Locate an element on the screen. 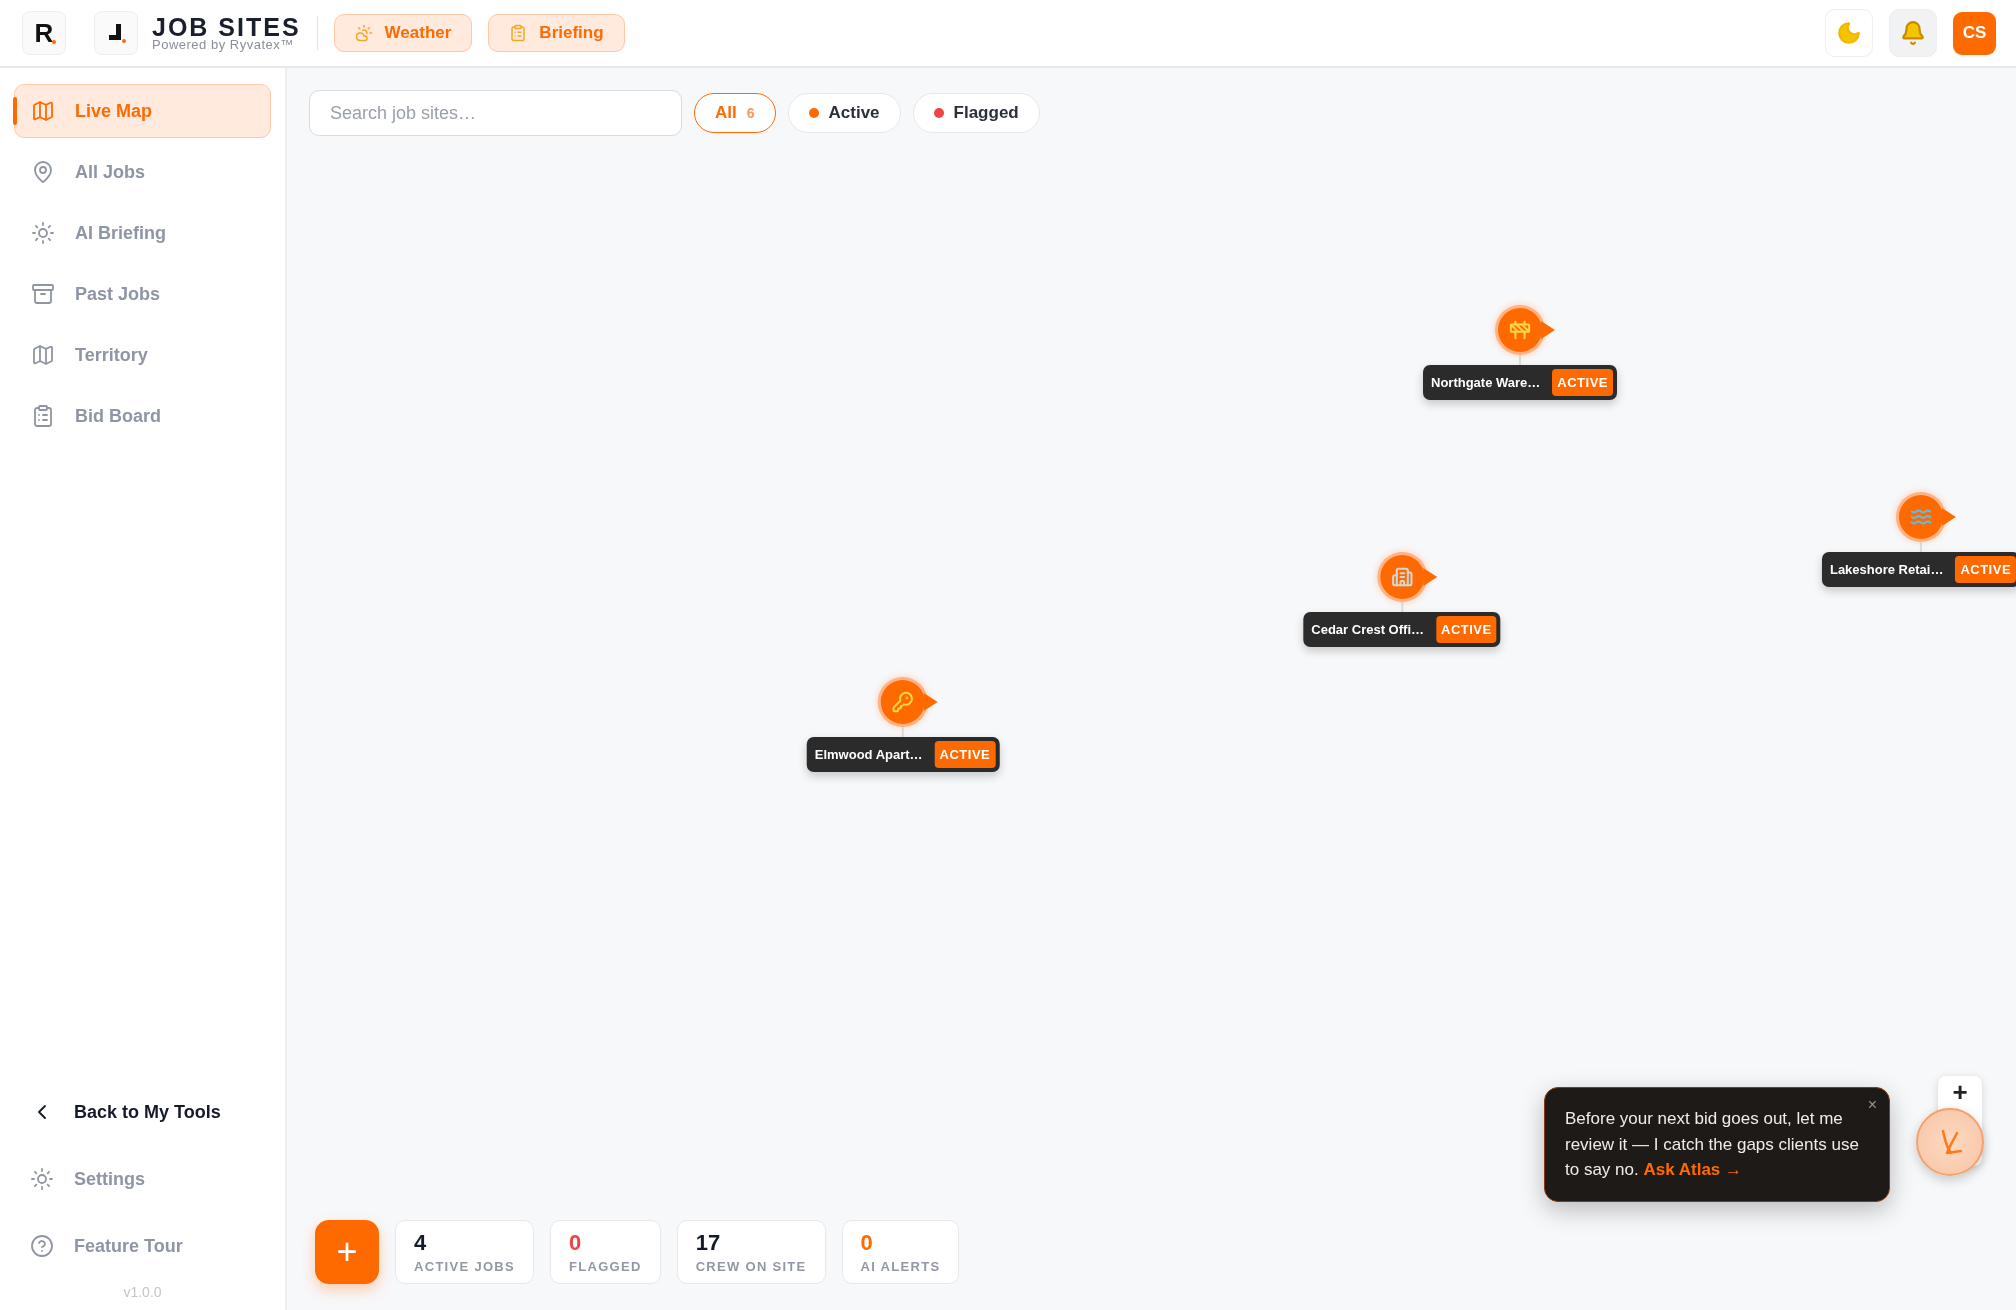 Image resolution: width=2016 pixels, height=1310 pixels. settings-icon is located at coordinates (42, 1179).